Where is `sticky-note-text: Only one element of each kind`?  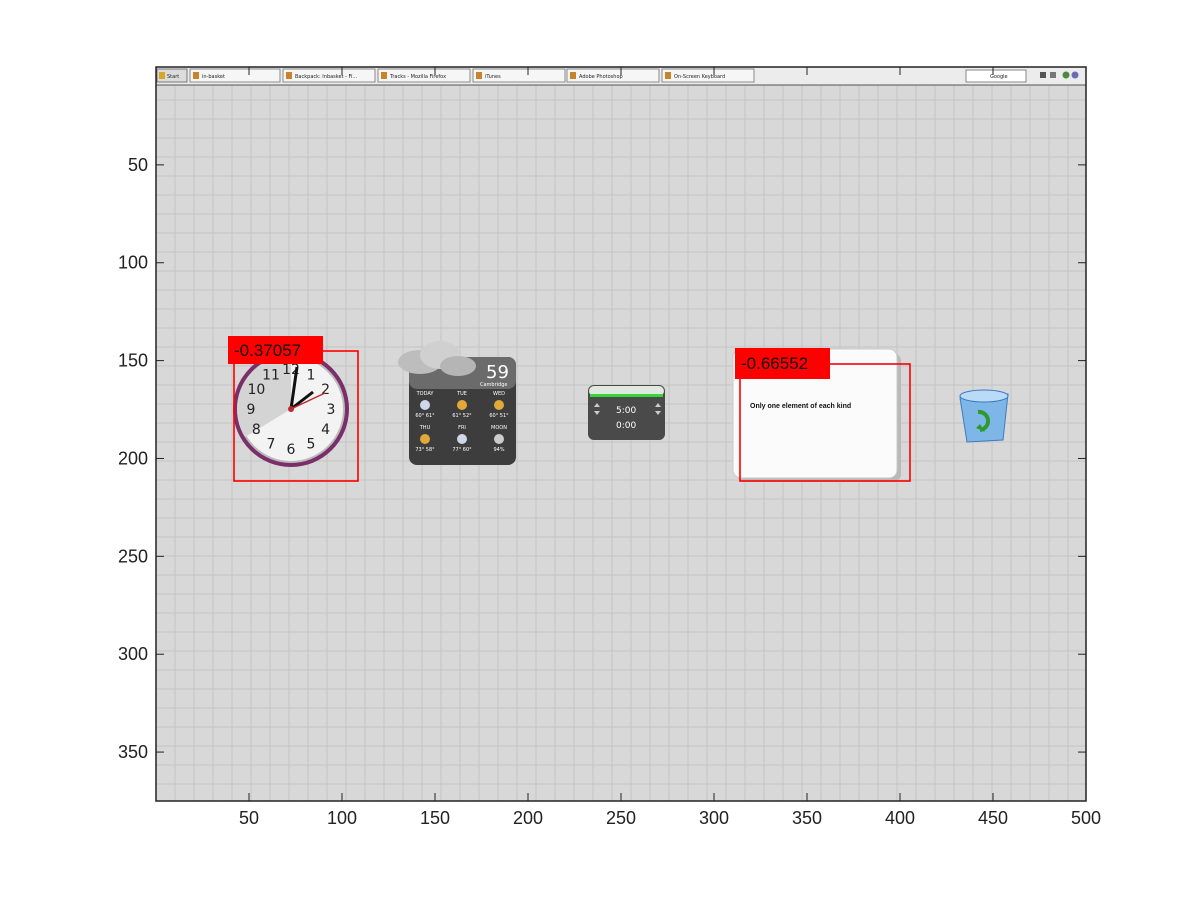
sticky-note-text: Only one element of each kind is located at coordinates (800, 406).